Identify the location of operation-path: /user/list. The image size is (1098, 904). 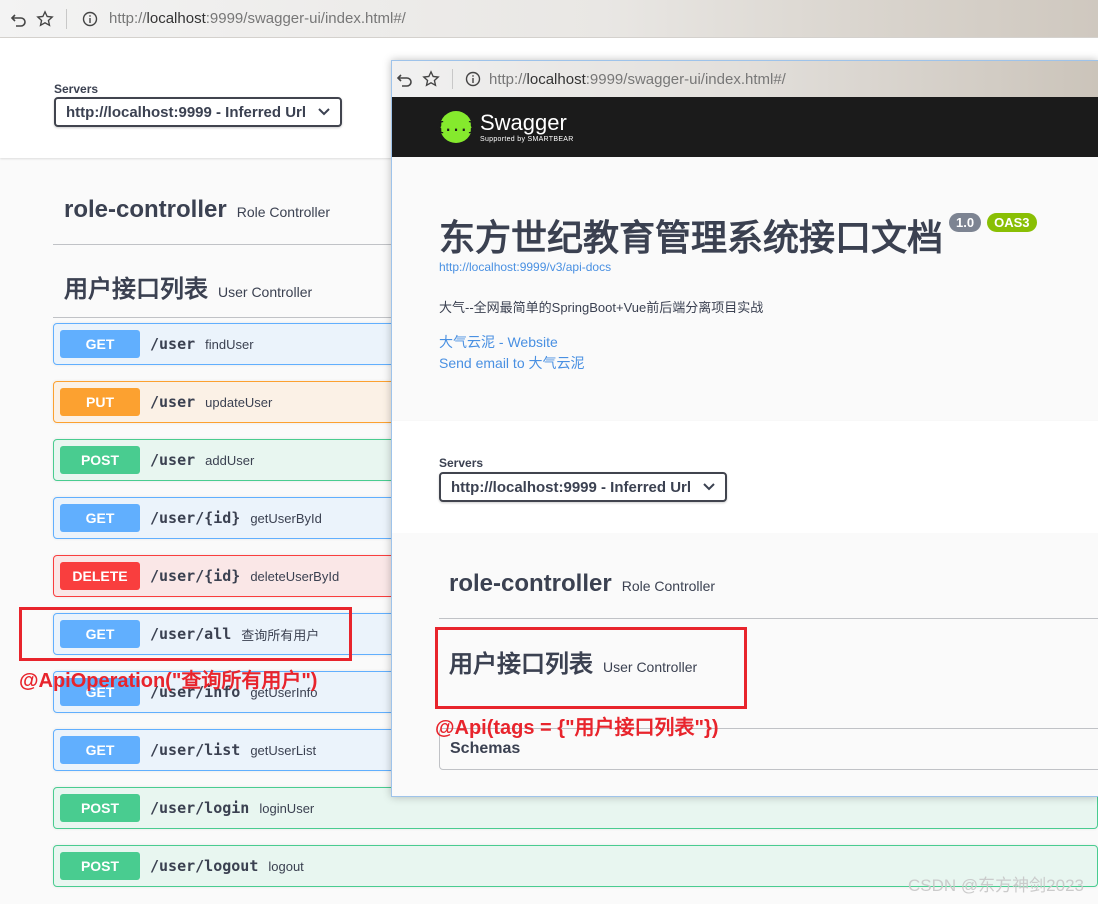
(195, 750).